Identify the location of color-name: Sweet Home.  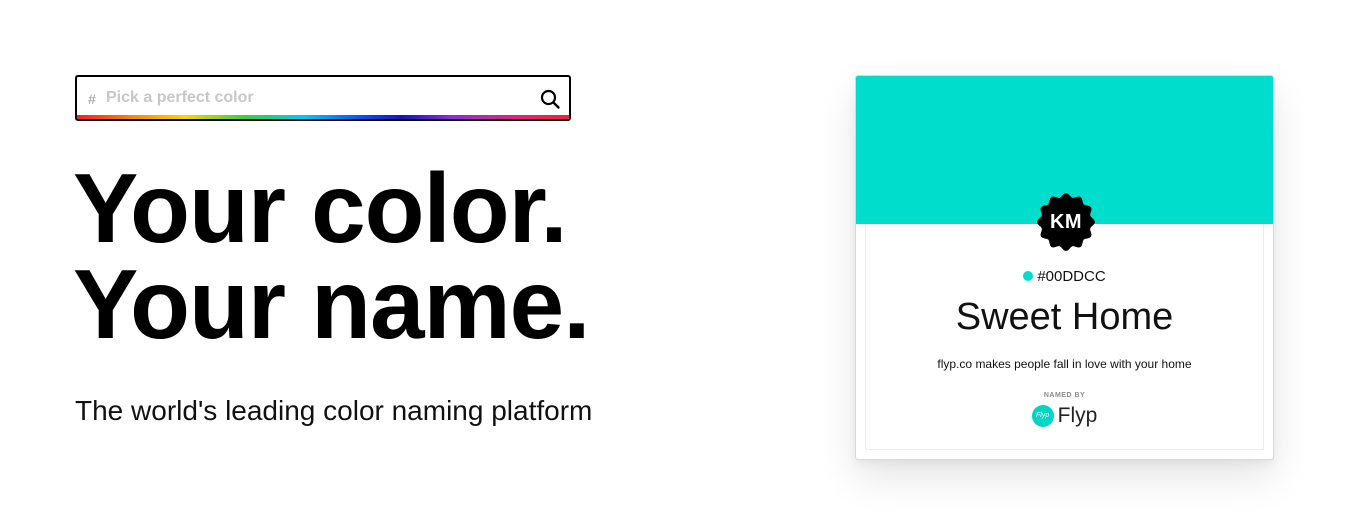
(1064, 317).